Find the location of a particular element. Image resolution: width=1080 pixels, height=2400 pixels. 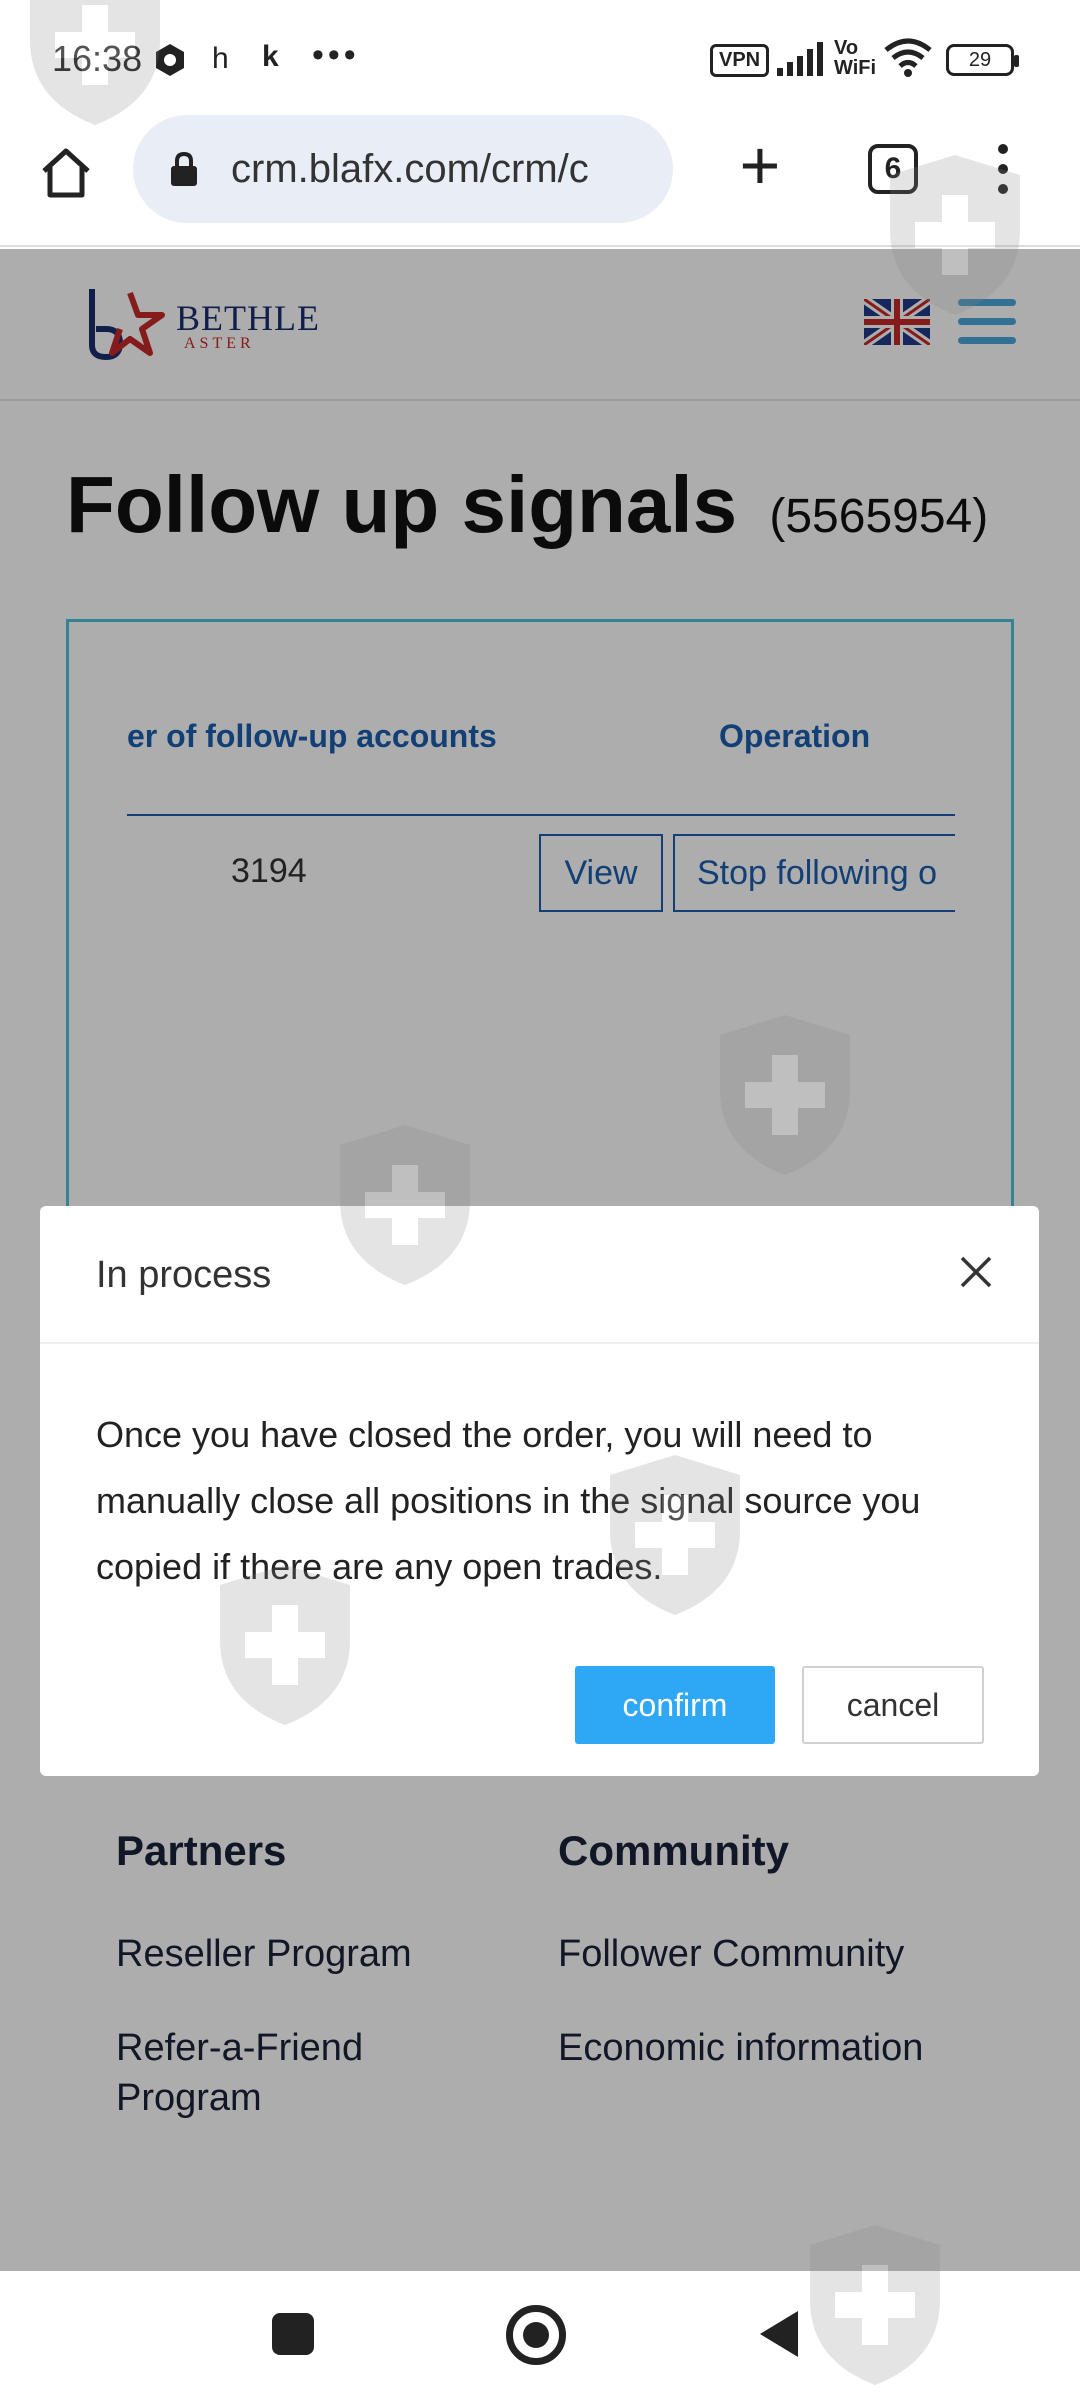

tab-switcher-button: 6 is located at coordinates (893, 169).